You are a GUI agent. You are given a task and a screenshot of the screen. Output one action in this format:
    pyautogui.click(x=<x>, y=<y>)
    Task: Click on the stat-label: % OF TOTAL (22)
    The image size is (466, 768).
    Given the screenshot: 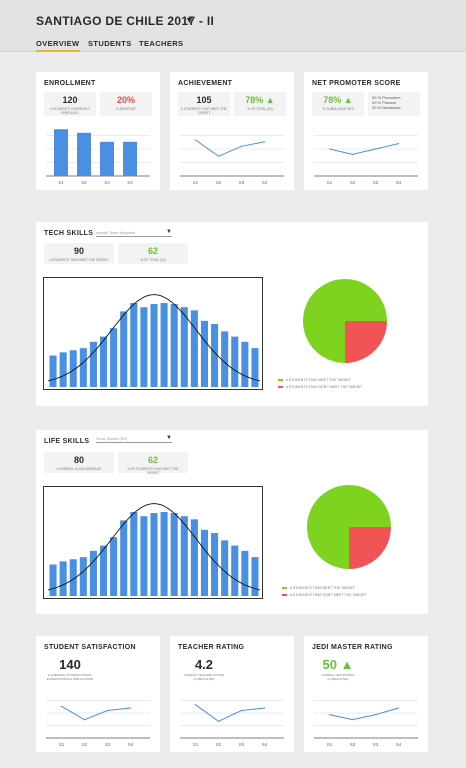 What is the action you would take?
    pyautogui.click(x=153, y=260)
    